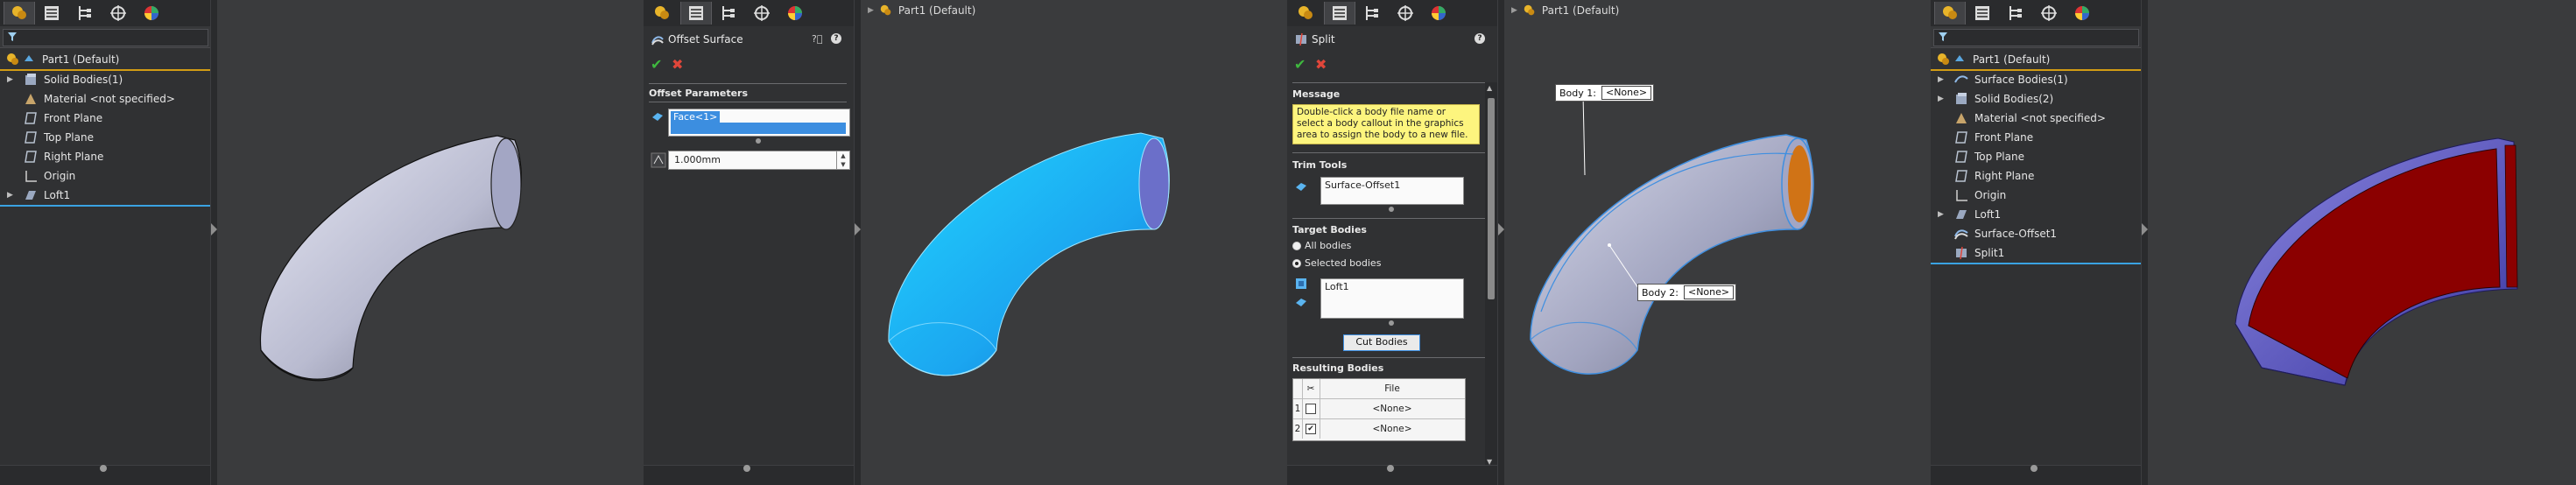  Describe the element at coordinates (696, 117) in the screenshot. I see `face-selection-item: Face<1>` at that location.